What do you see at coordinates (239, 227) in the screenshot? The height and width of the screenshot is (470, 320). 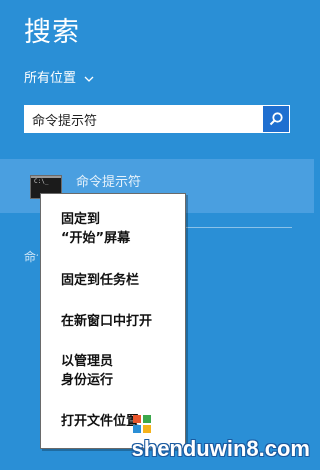 I see `result-divider` at bounding box center [239, 227].